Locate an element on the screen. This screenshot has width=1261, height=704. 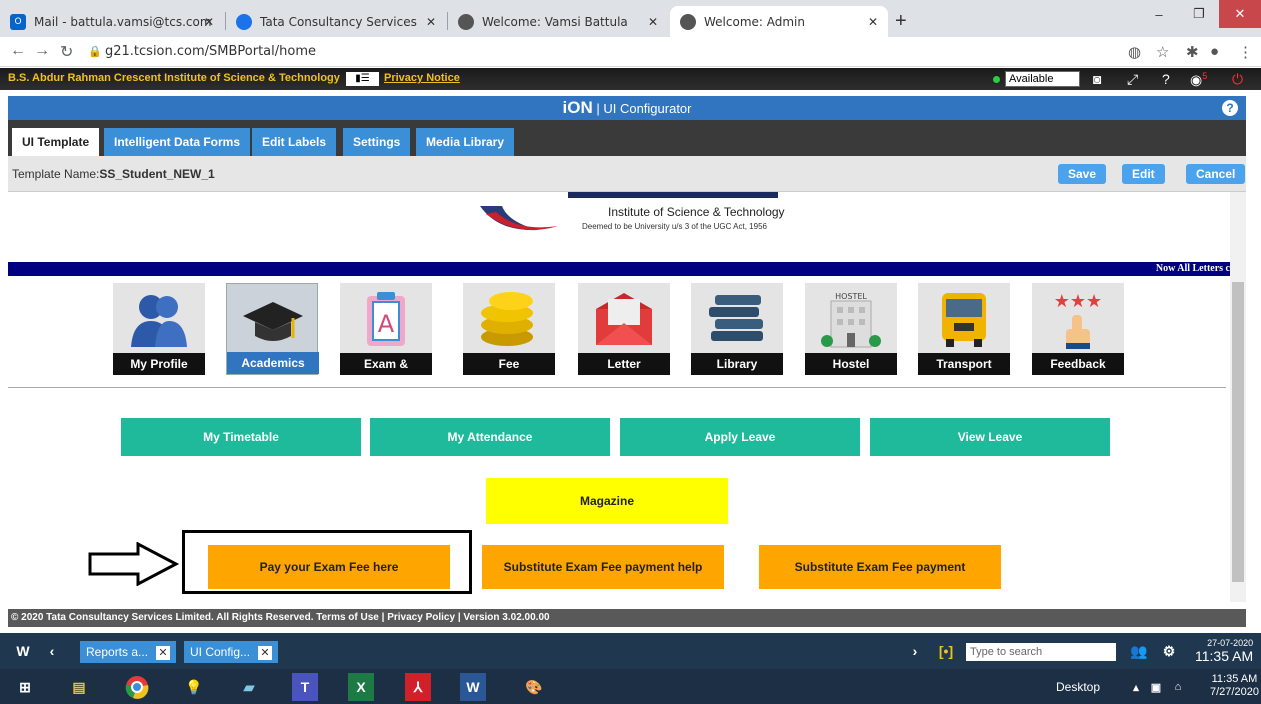
tab-ui-template: UI Template is located at coordinates (56, 142).